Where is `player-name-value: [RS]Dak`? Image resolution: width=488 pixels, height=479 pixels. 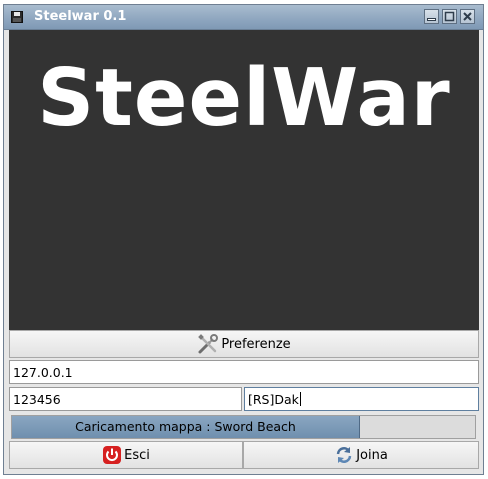
player-name-value: [RS]Dak is located at coordinates (273, 399).